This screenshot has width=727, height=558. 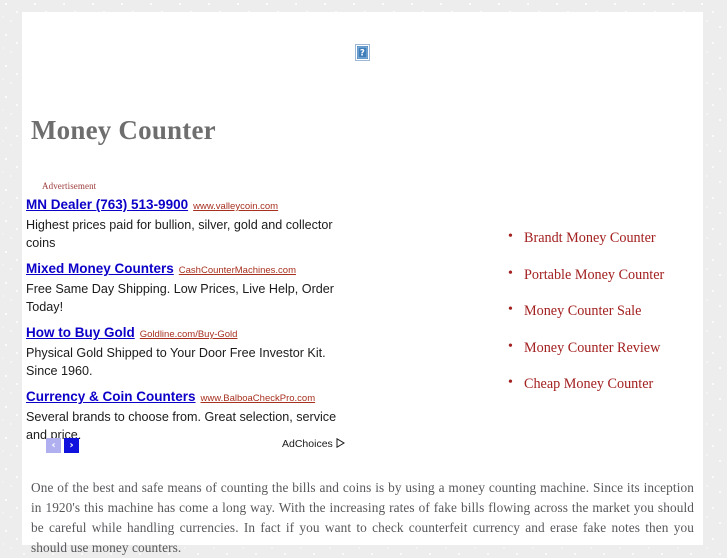 What do you see at coordinates (107, 204) in the screenshot?
I see `ad-title-link: MN Dealer (763) 513-9900` at bounding box center [107, 204].